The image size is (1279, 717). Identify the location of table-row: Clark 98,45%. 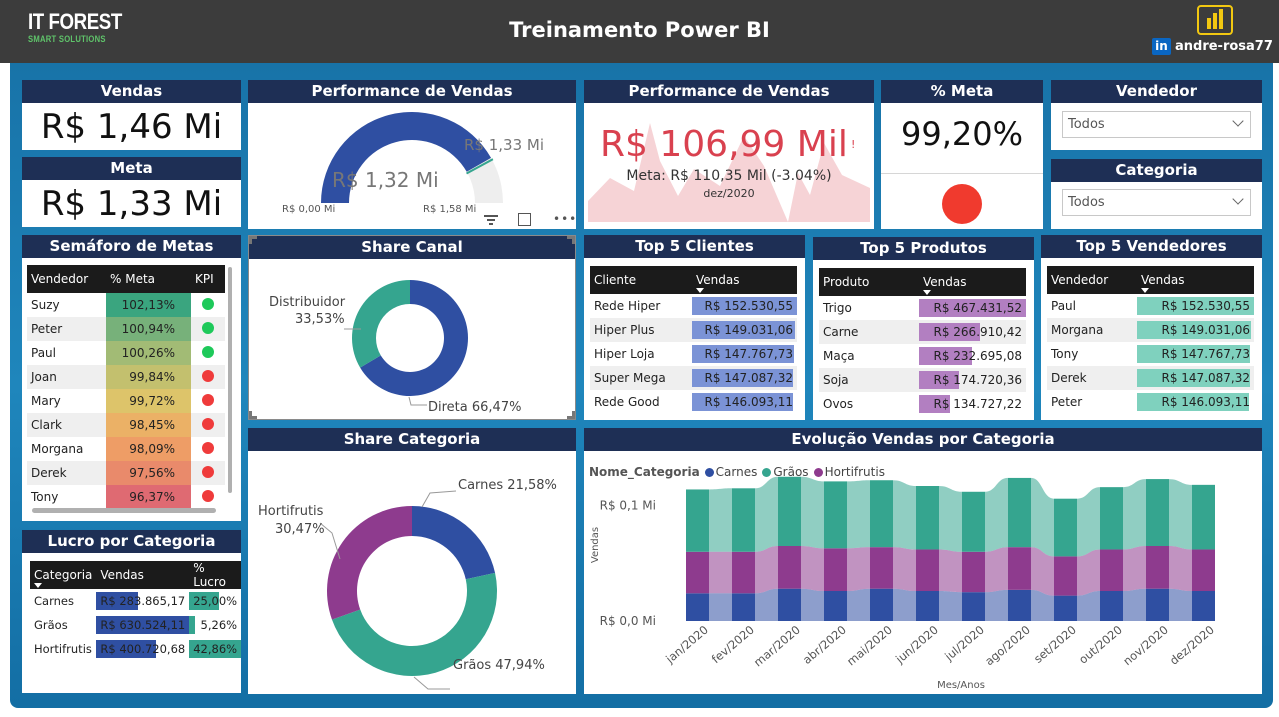
(126, 425).